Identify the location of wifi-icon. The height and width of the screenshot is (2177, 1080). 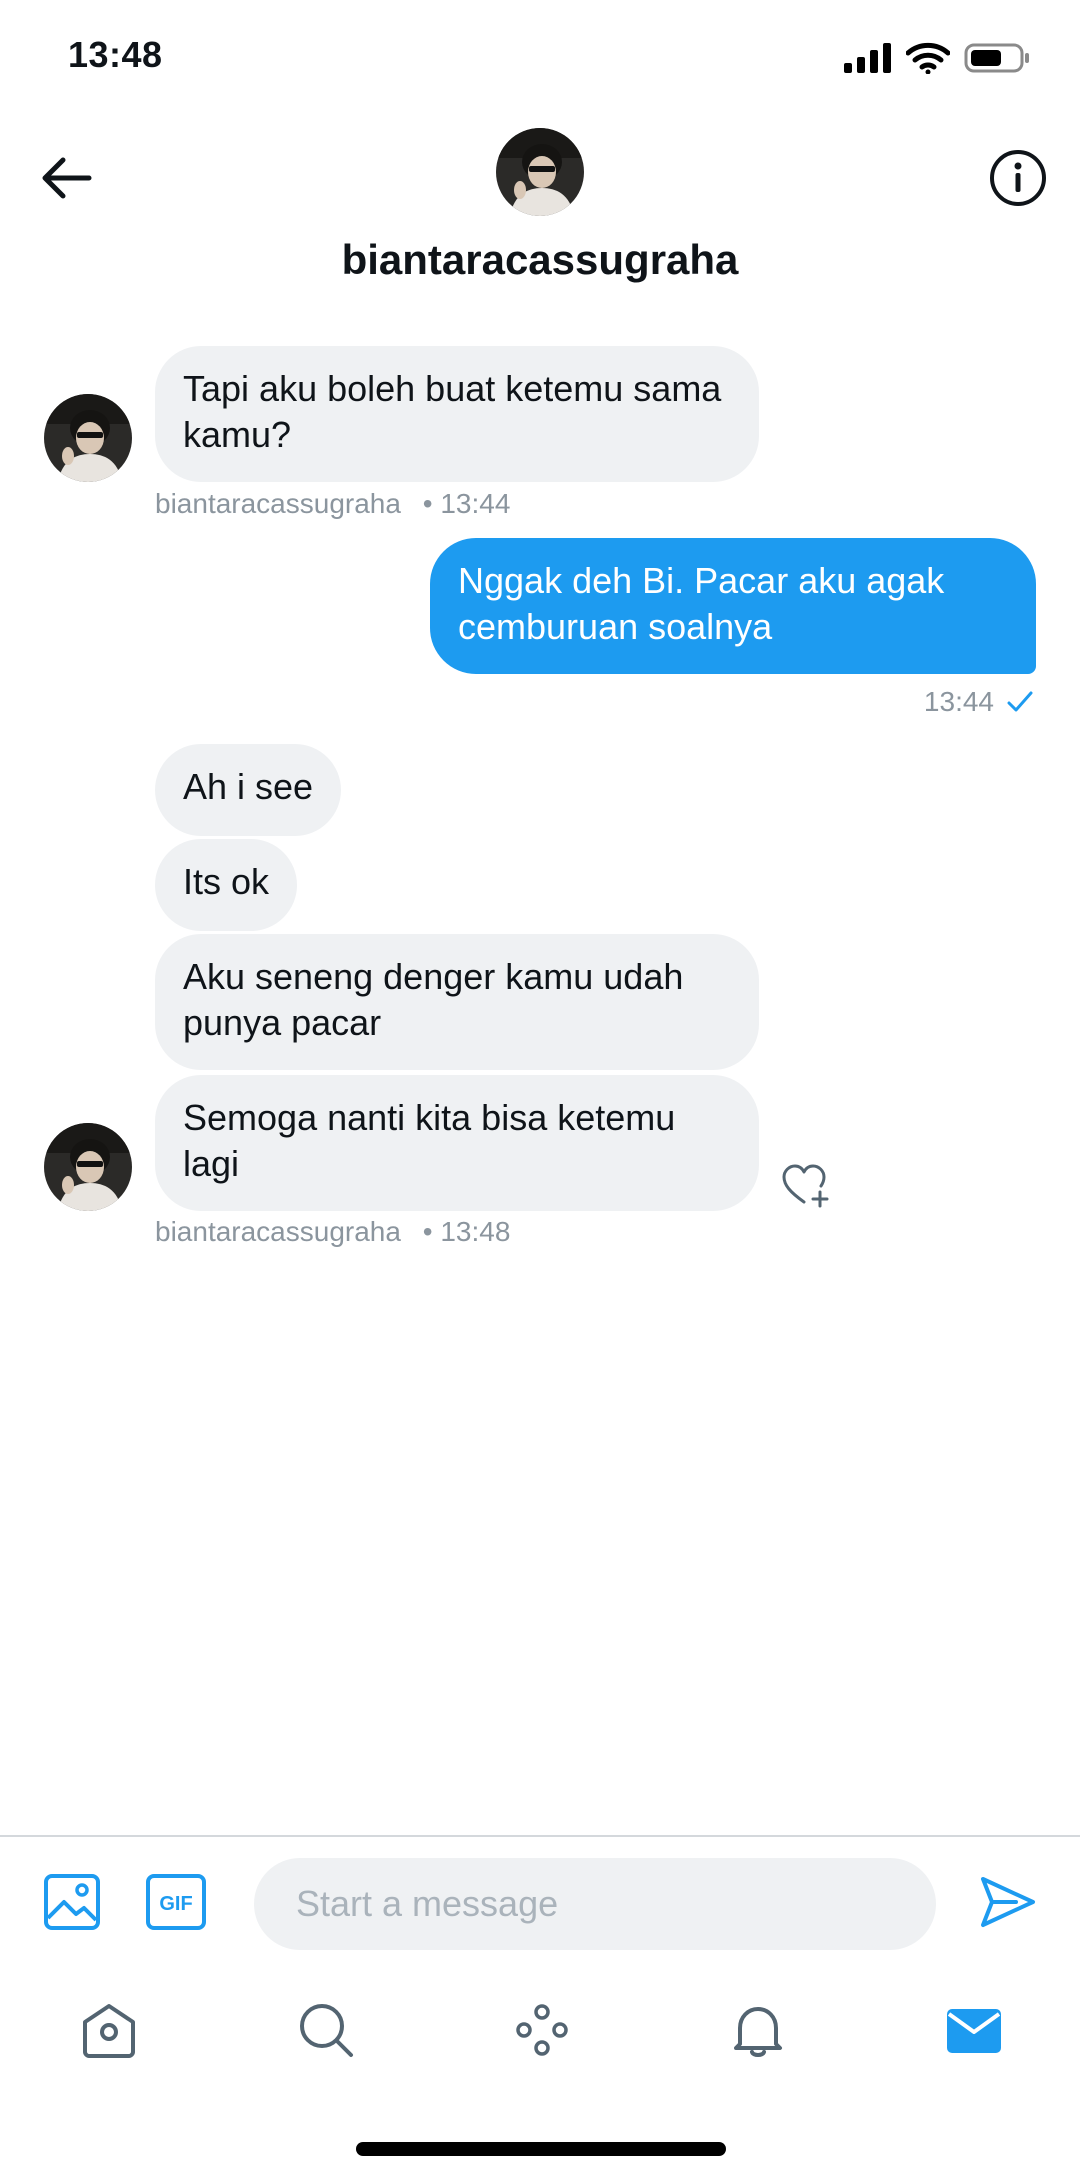
(928, 58).